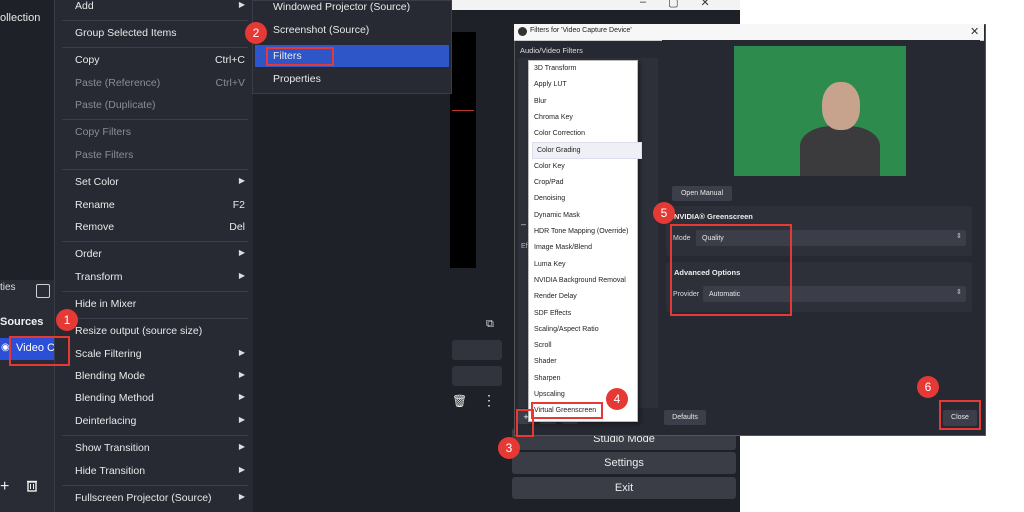 The width and height of the screenshot is (1024, 512). Describe the element at coordinates (160, 471) in the screenshot. I see `context-menu-item: Hide Transition ▶` at that location.